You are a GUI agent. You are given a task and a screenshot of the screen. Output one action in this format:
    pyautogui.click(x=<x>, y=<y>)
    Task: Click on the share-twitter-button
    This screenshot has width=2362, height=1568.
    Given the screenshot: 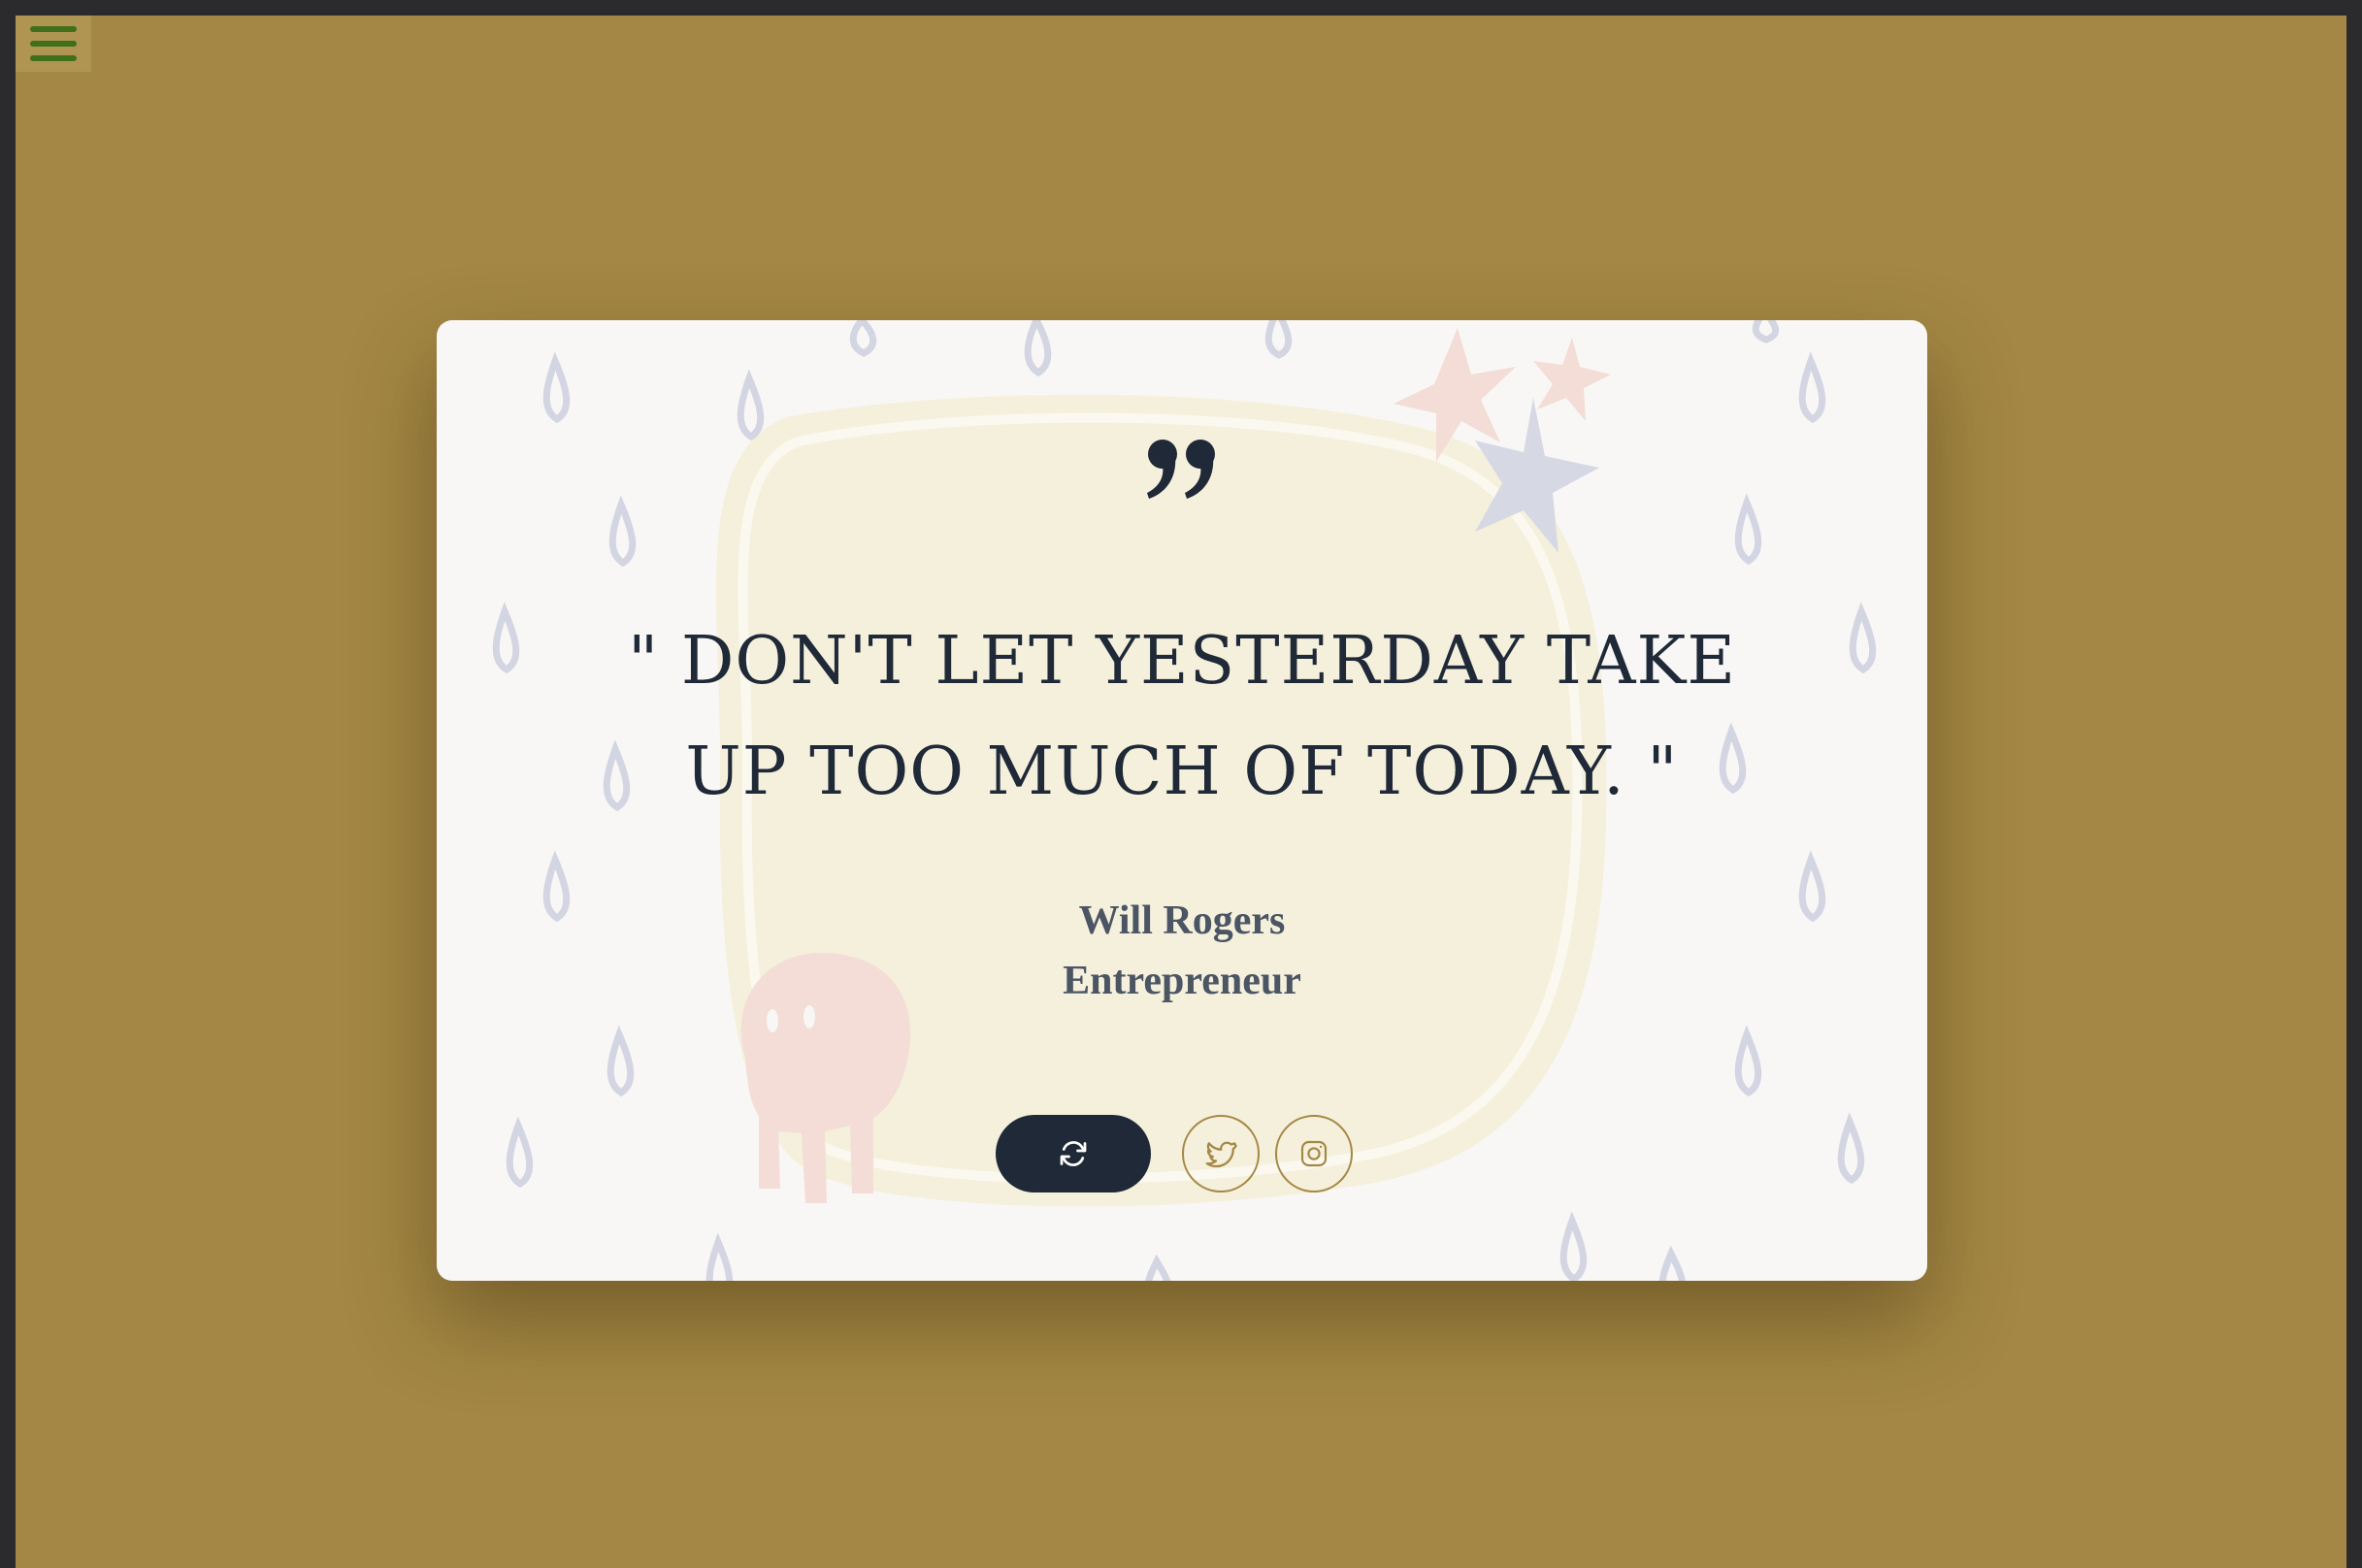 What is the action you would take?
    pyautogui.click(x=1221, y=1153)
    